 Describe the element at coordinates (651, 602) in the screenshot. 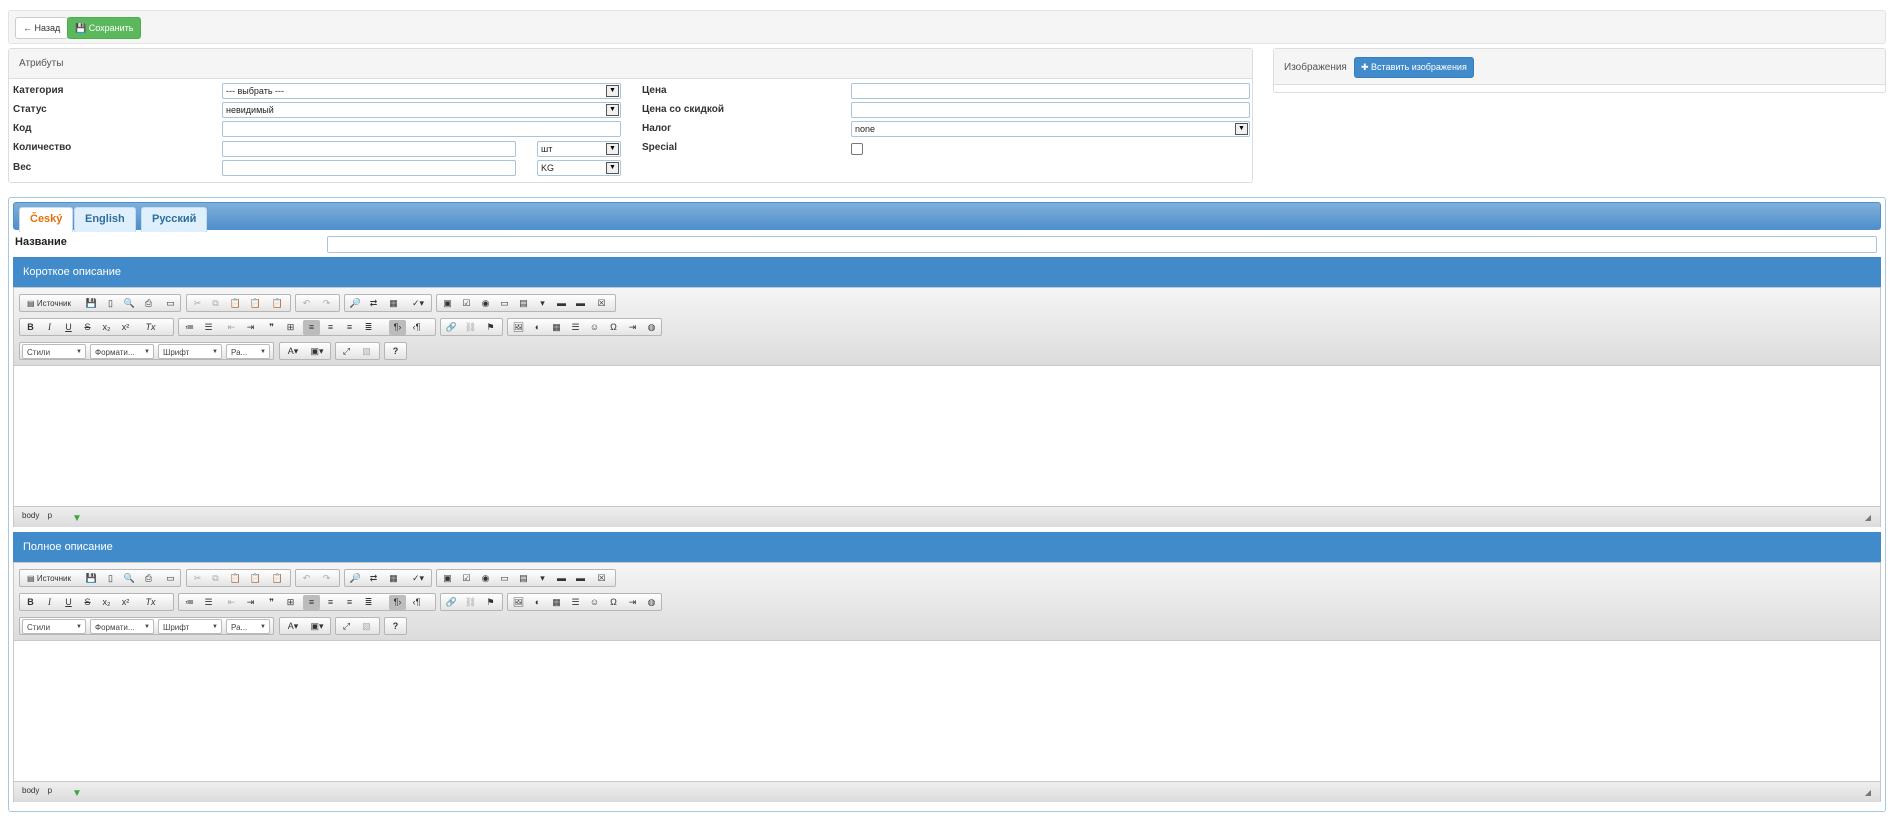

I see `iframe-icon: ◍` at that location.